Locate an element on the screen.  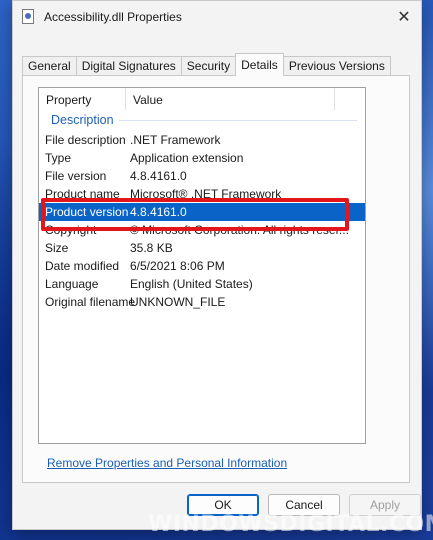
list-item: Product version 4.8.4161.0 is located at coordinates (202, 212).